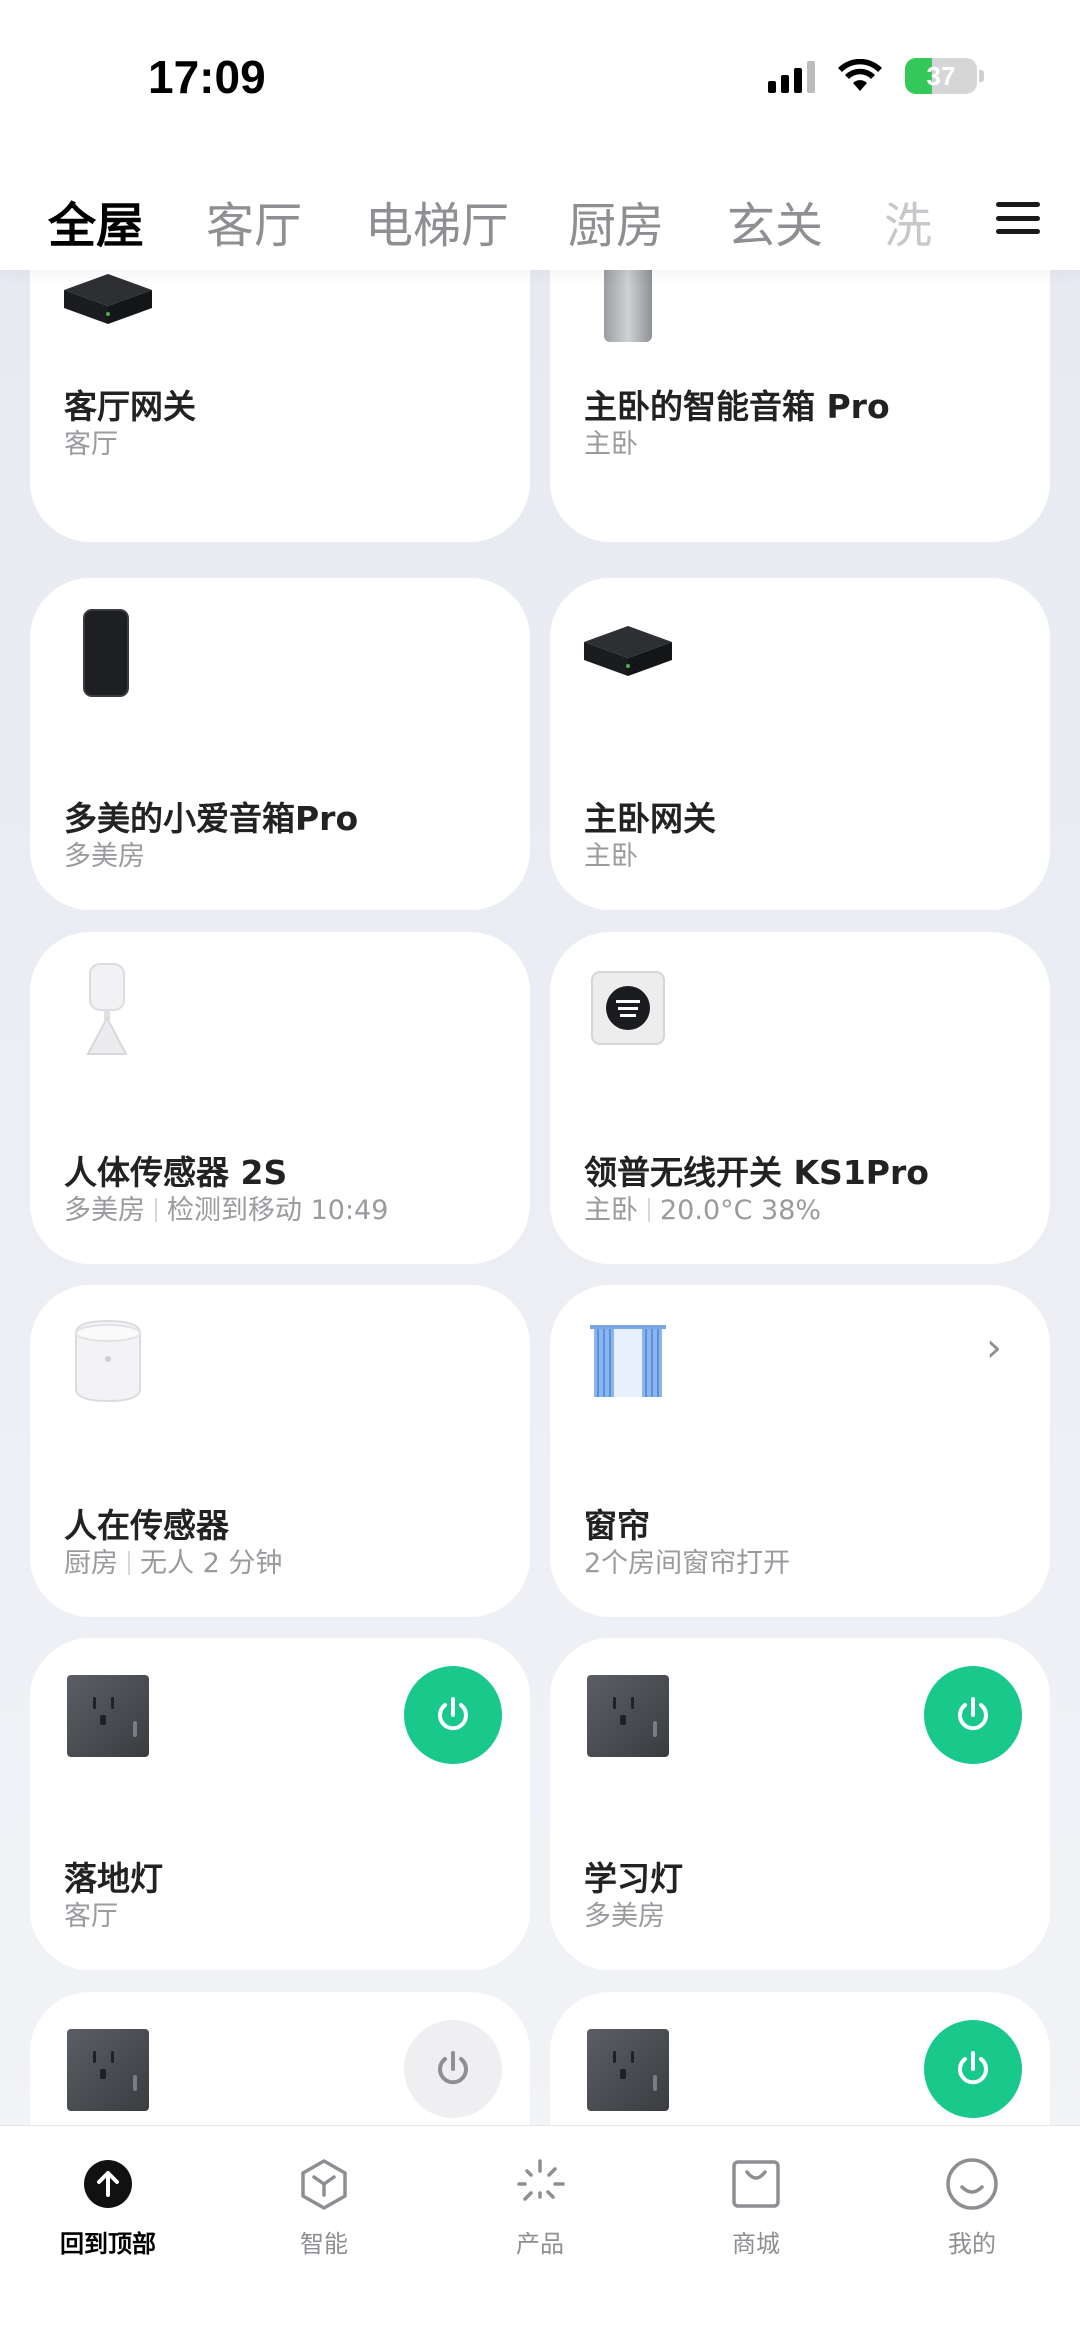  I want to click on battery-percent: 37, so click(941, 75).